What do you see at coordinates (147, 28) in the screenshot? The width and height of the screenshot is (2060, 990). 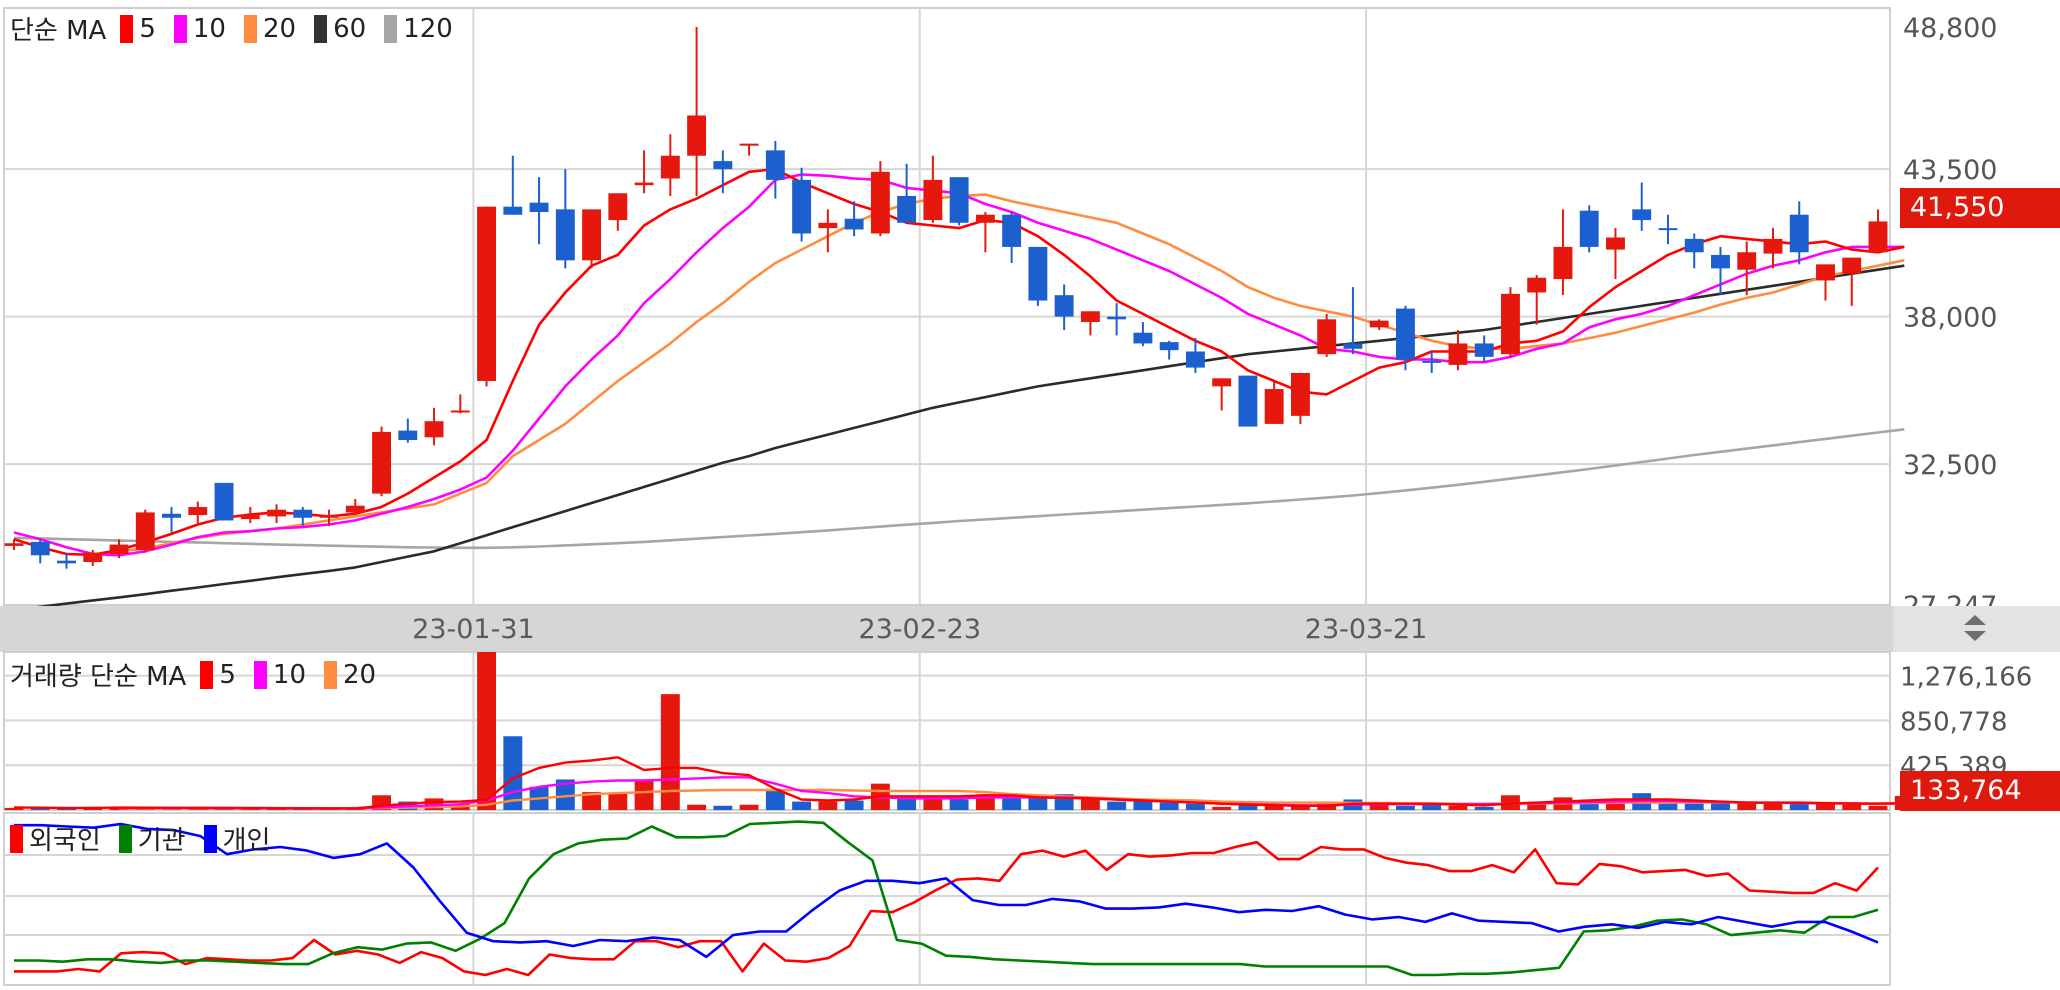 I see `price-legend-label: 5` at bounding box center [147, 28].